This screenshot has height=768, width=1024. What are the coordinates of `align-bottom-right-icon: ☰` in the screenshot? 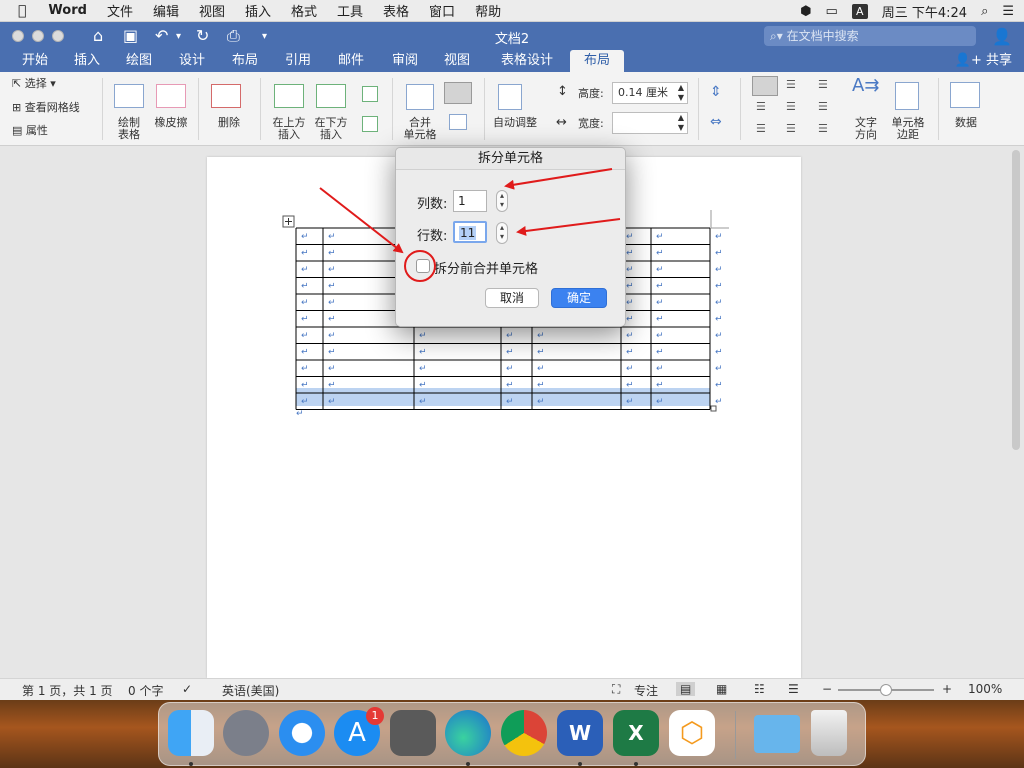 It's located at (827, 129).